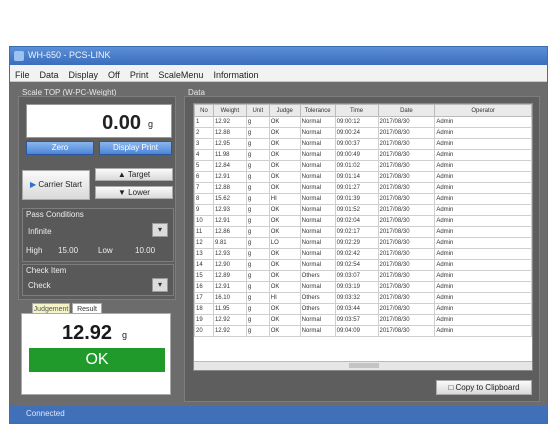  What do you see at coordinates (363, 199) in the screenshot?
I see `table-row: 8 15.62 g HI Normal 09:01:39 2017/08/30 Admin` at bounding box center [363, 199].